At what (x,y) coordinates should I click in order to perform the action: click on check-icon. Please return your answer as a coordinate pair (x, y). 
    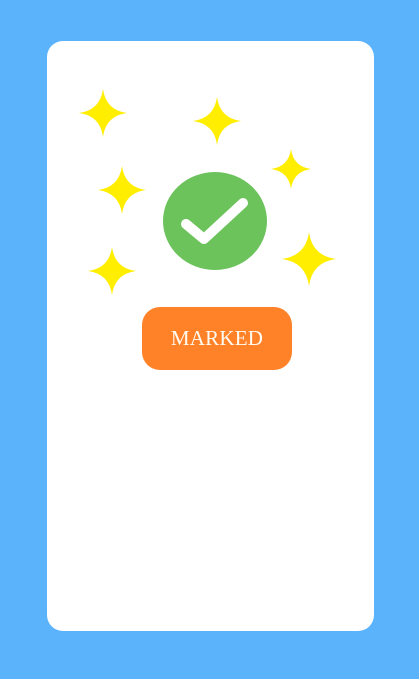
    Looking at the image, I should click on (214, 221).